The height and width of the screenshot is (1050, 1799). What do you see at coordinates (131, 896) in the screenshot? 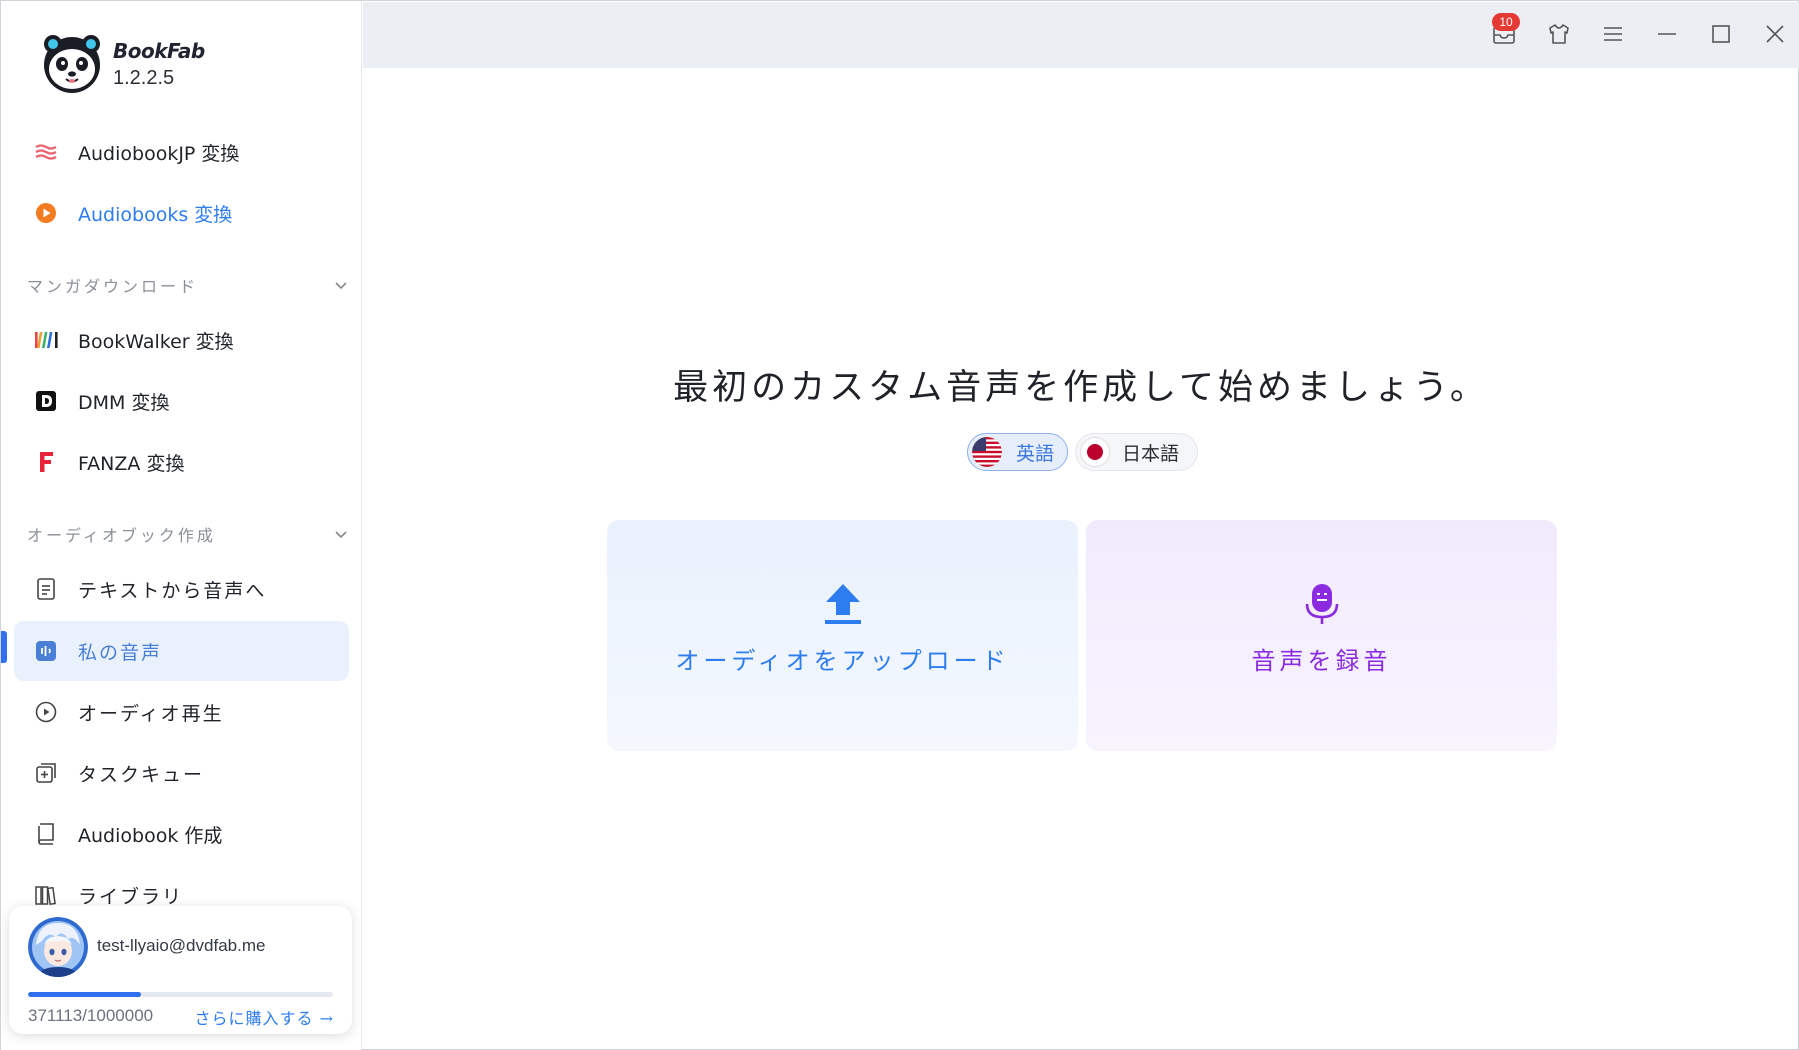
I see `sidebar-item-label: ライブラリ` at bounding box center [131, 896].